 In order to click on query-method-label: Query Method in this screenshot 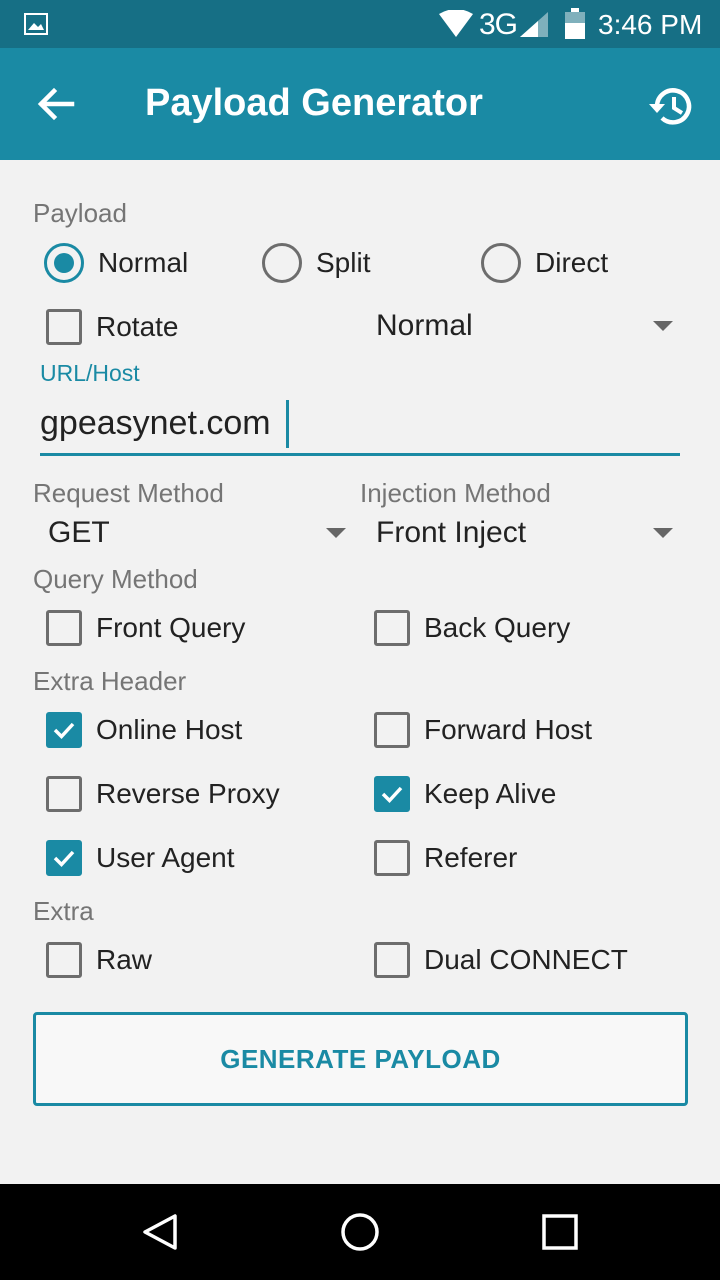, I will do `click(115, 579)`.